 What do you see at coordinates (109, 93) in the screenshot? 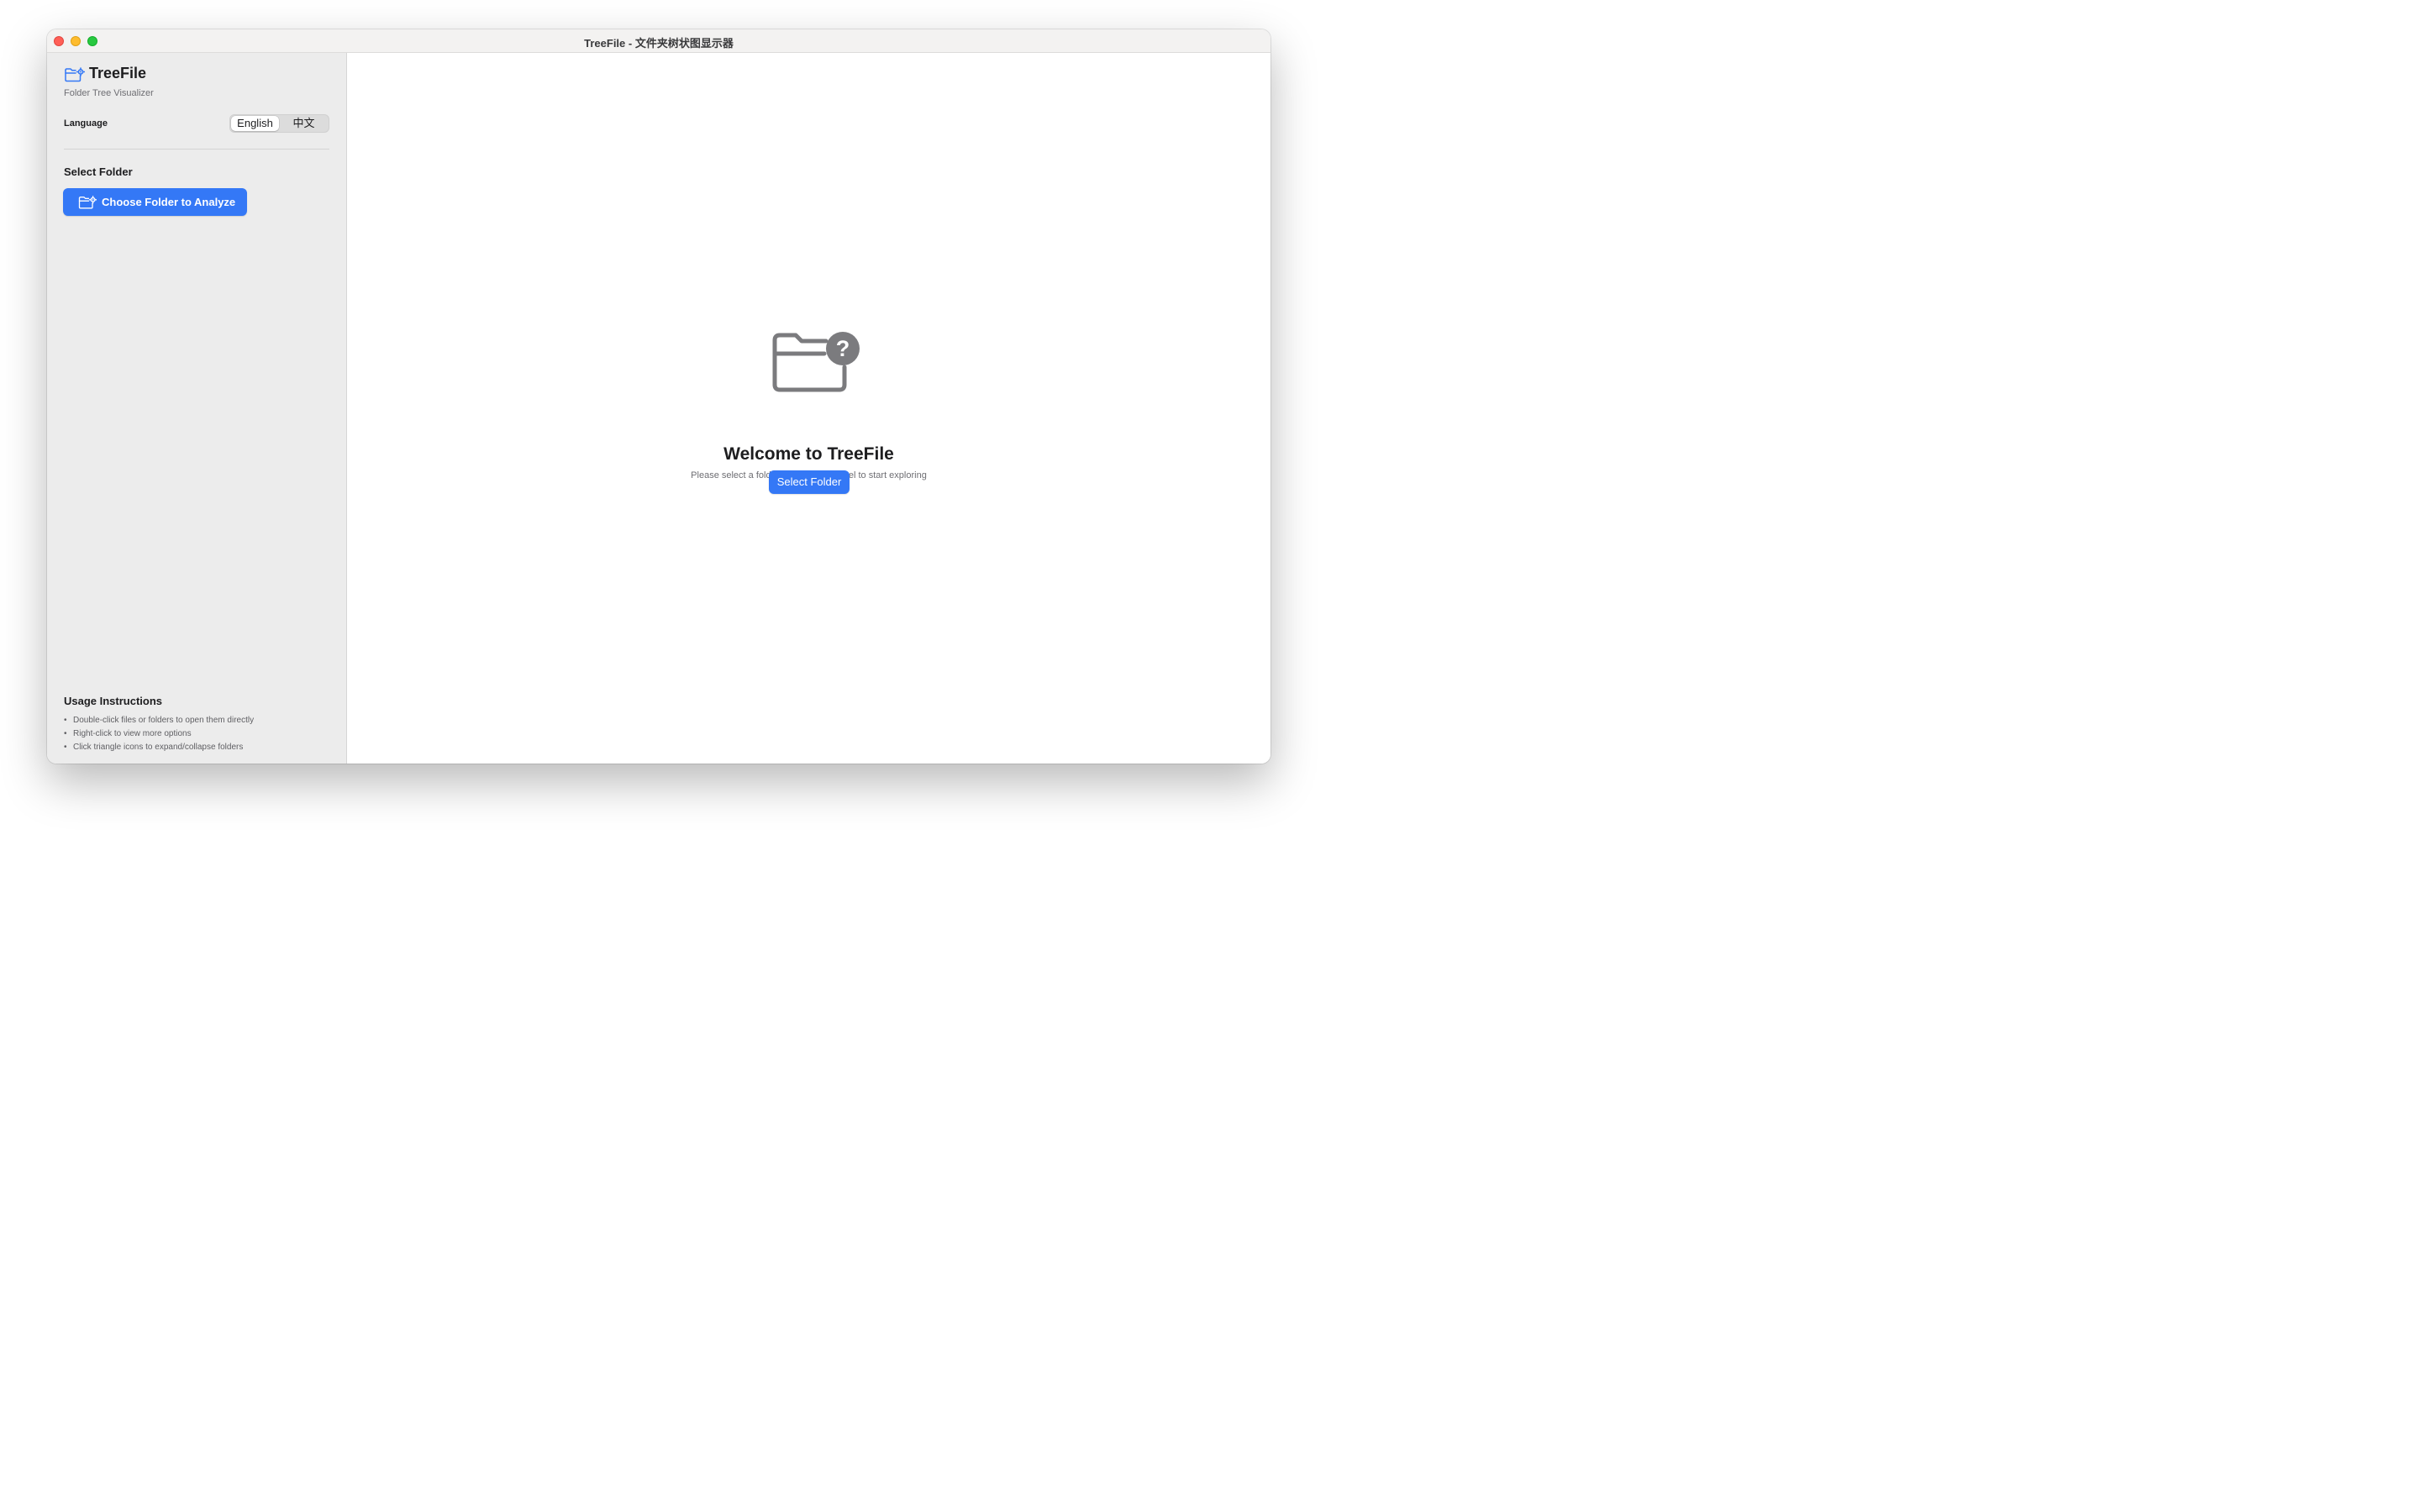
I see `app-subtitle: Folder Tree Visualizer` at bounding box center [109, 93].